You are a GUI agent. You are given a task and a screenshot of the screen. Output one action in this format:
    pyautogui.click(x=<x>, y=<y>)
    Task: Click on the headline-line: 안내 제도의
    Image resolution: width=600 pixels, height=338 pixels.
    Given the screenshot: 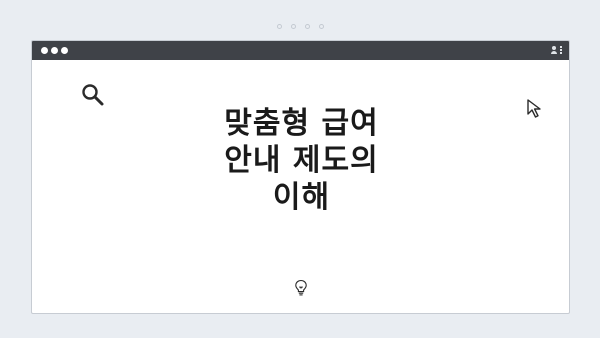 What is the action you would take?
    pyautogui.click(x=301, y=160)
    